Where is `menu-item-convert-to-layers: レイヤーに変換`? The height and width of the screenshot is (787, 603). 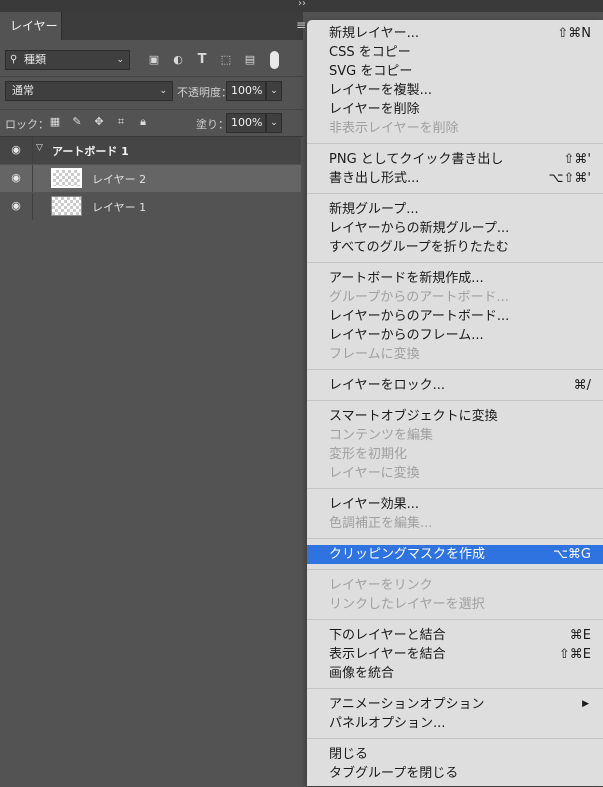 menu-item-convert-to-layers: レイヤーに変換 is located at coordinates (455, 473).